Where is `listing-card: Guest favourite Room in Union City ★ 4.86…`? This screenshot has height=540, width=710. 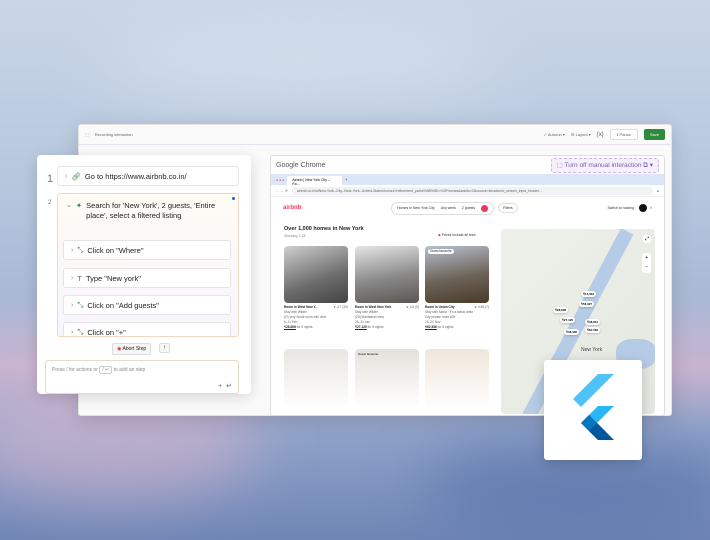 listing-card: Guest favourite Room in Union City ★ 4.86… is located at coordinates (457, 288).